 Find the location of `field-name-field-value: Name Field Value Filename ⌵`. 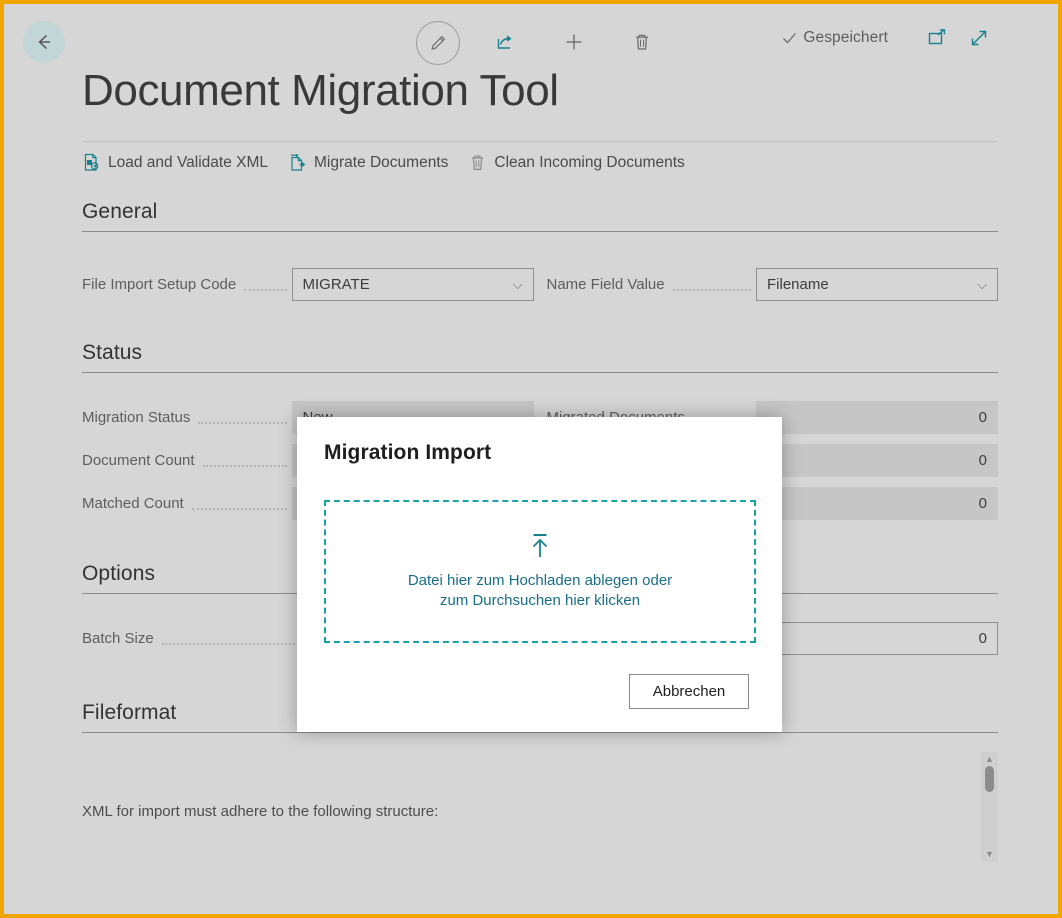

field-name-field-value: Name Field Value Filename ⌵ is located at coordinates (772, 284).